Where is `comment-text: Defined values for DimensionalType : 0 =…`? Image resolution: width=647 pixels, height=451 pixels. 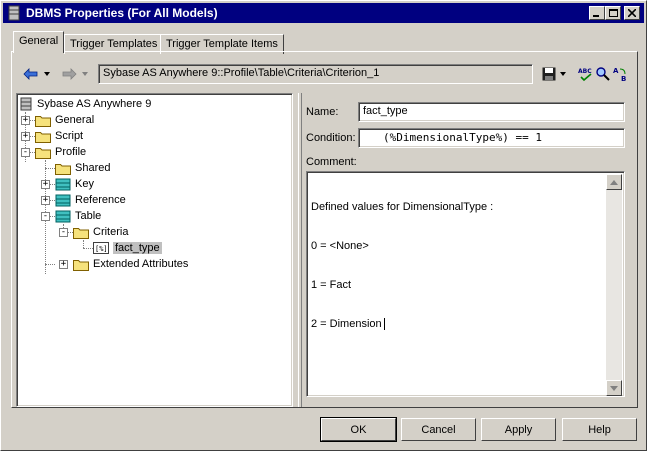
comment-text: Defined values for DimensionalType : 0 =… is located at coordinates (402, 266).